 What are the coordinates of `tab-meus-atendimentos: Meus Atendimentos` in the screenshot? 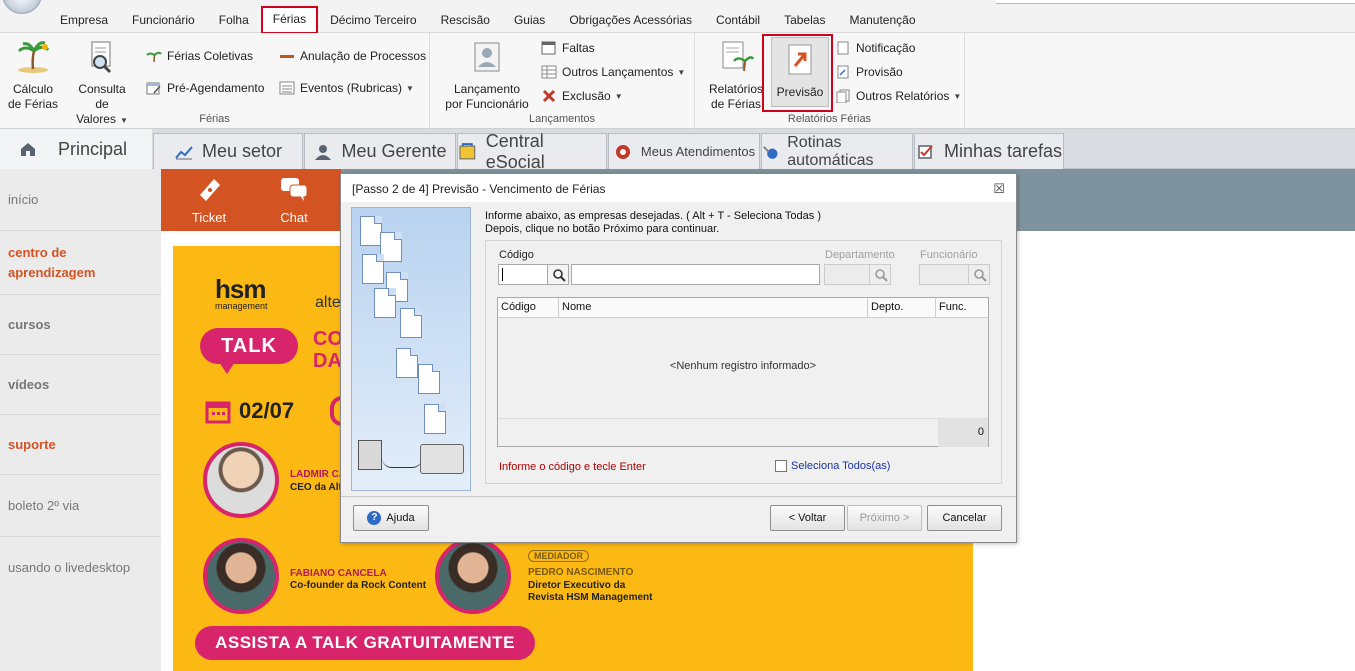 It's located at (684, 151).